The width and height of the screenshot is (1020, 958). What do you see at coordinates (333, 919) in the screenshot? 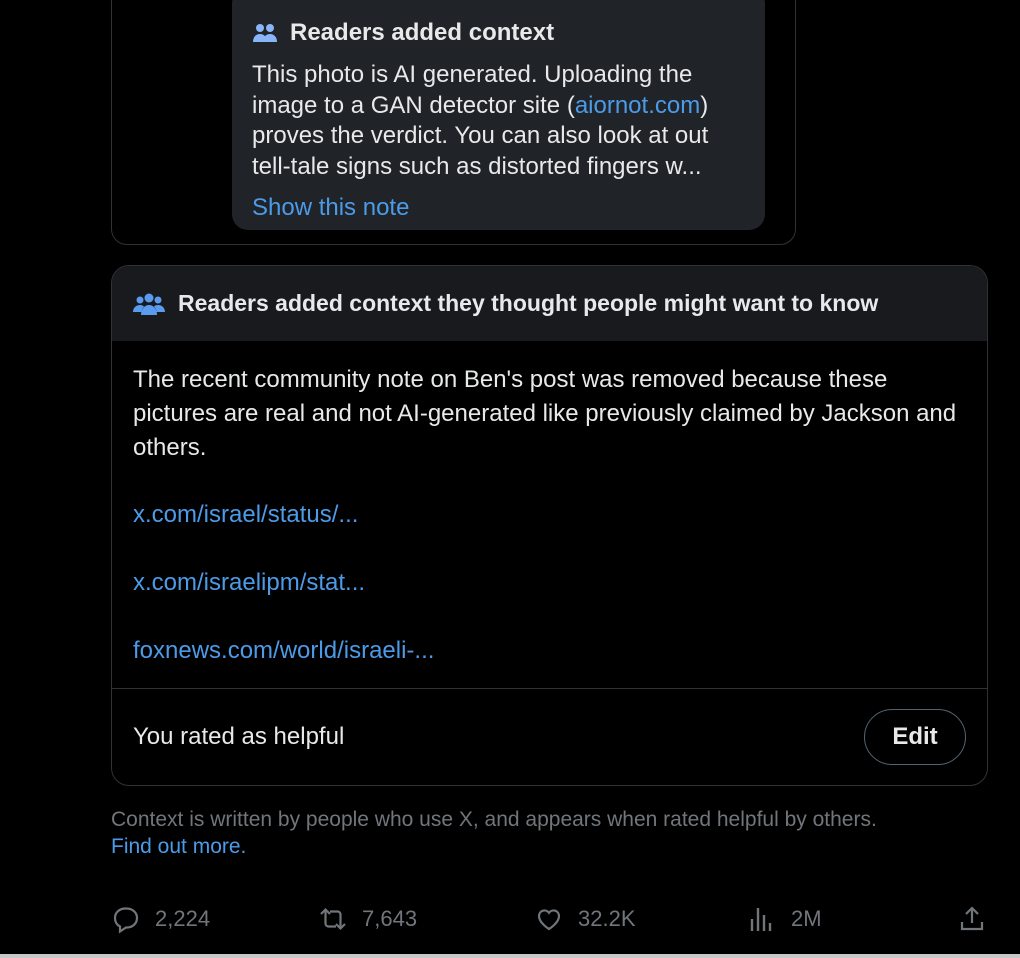
I see `repost-icon` at bounding box center [333, 919].